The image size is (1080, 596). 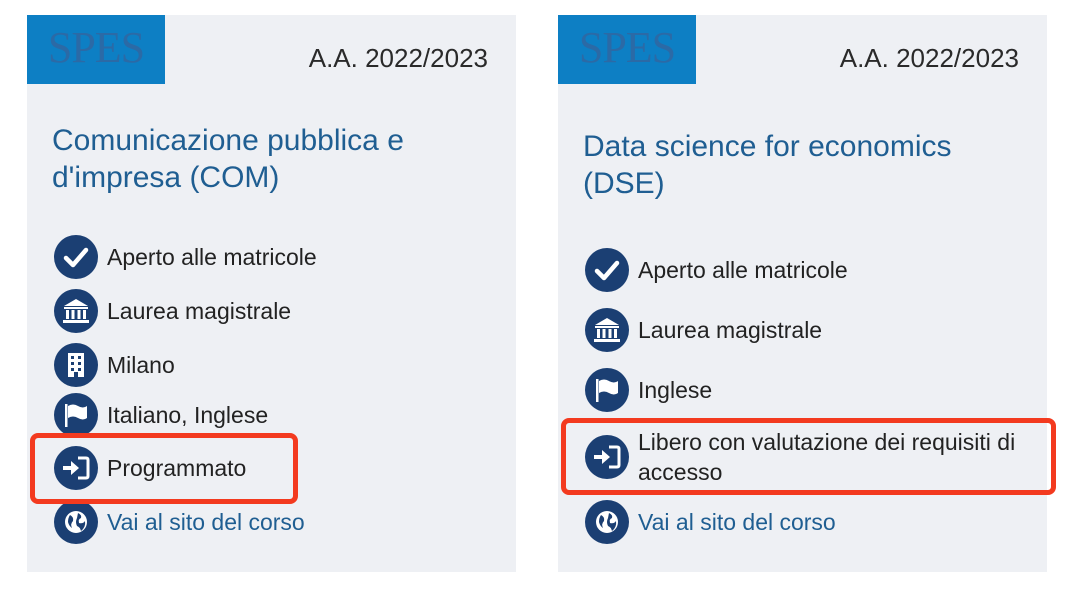 I want to click on course-title: Data science for economics (DSE), so click(x=793, y=165).